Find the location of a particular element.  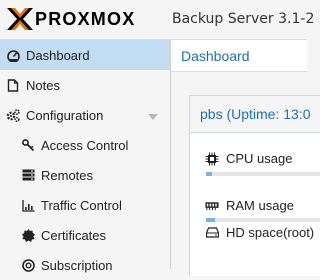

sidebar-item-label: Dashboard is located at coordinates (58, 55).